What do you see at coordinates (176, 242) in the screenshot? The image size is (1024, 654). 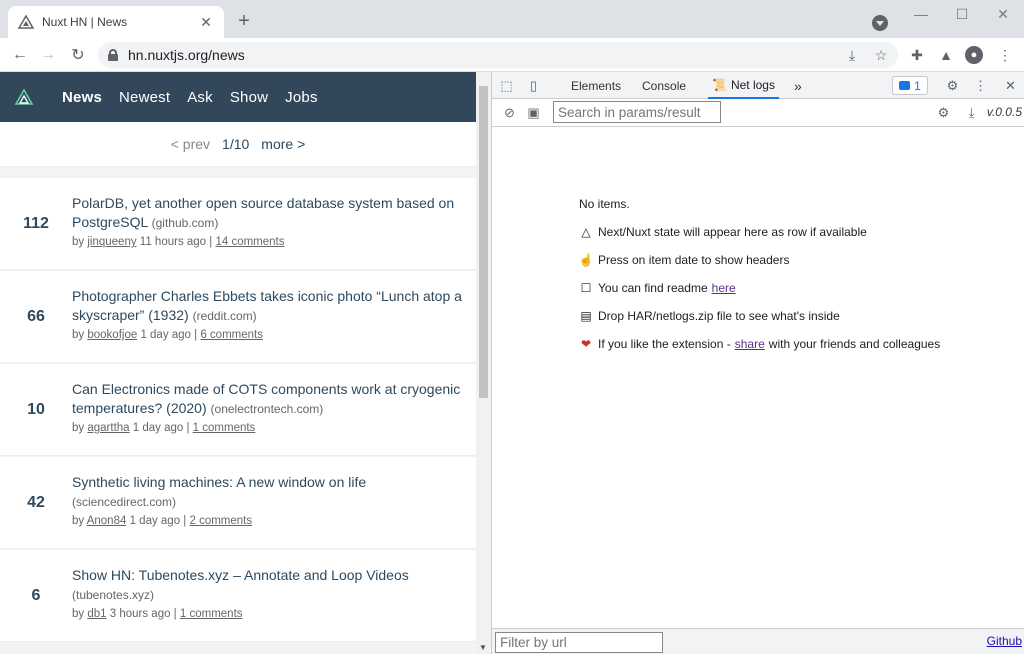 I see `item-time: 11 hours ago |` at bounding box center [176, 242].